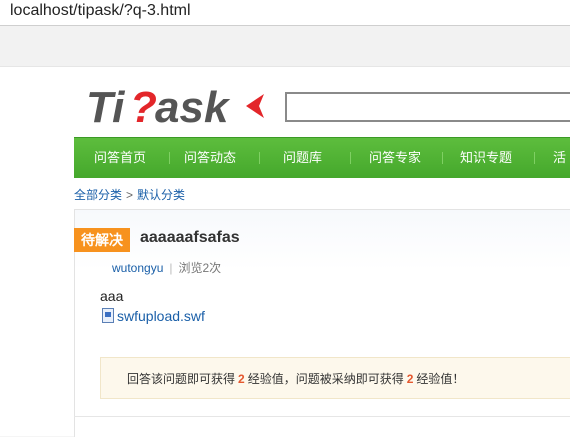  What do you see at coordinates (427, 107) in the screenshot?
I see `search-input` at bounding box center [427, 107].